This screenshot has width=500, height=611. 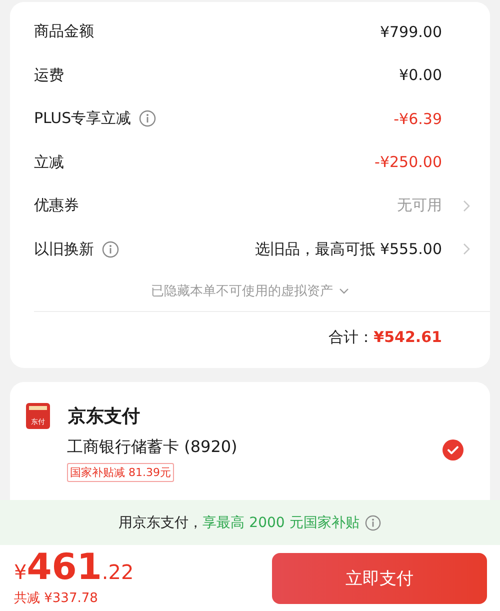 What do you see at coordinates (104, 416) in the screenshot?
I see `payment-title: 京东支付` at bounding box center [104, 416].